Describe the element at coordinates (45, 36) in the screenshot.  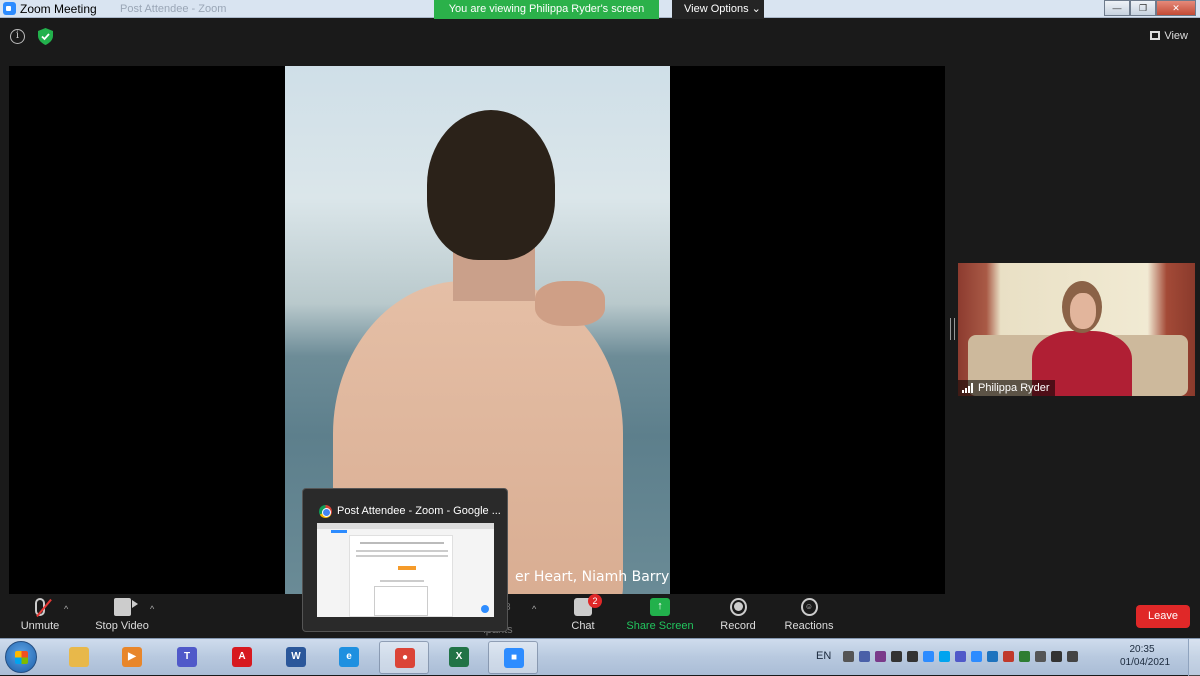
I see `shield-icon` at that location.